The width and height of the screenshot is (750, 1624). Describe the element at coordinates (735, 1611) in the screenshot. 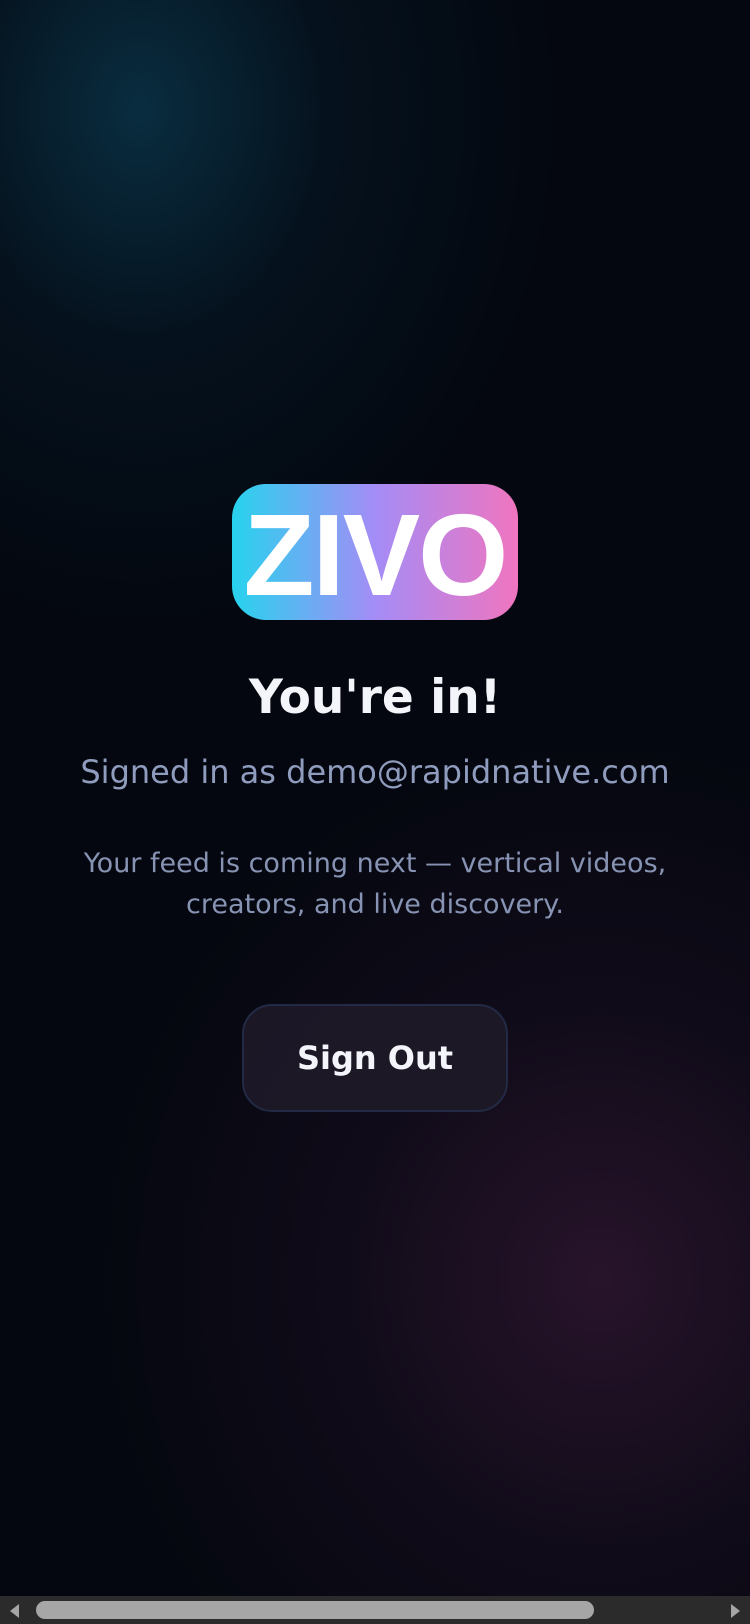

I see `chevron-right-icon` at that location.